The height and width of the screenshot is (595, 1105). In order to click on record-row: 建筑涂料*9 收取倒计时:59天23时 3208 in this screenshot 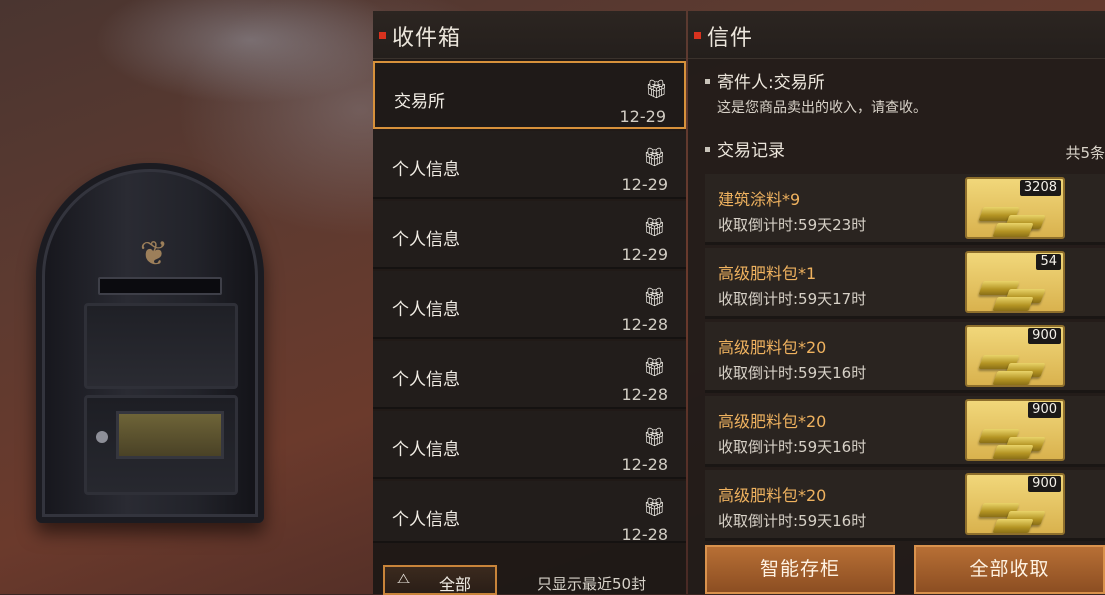, I will do `click(905, 209)`.